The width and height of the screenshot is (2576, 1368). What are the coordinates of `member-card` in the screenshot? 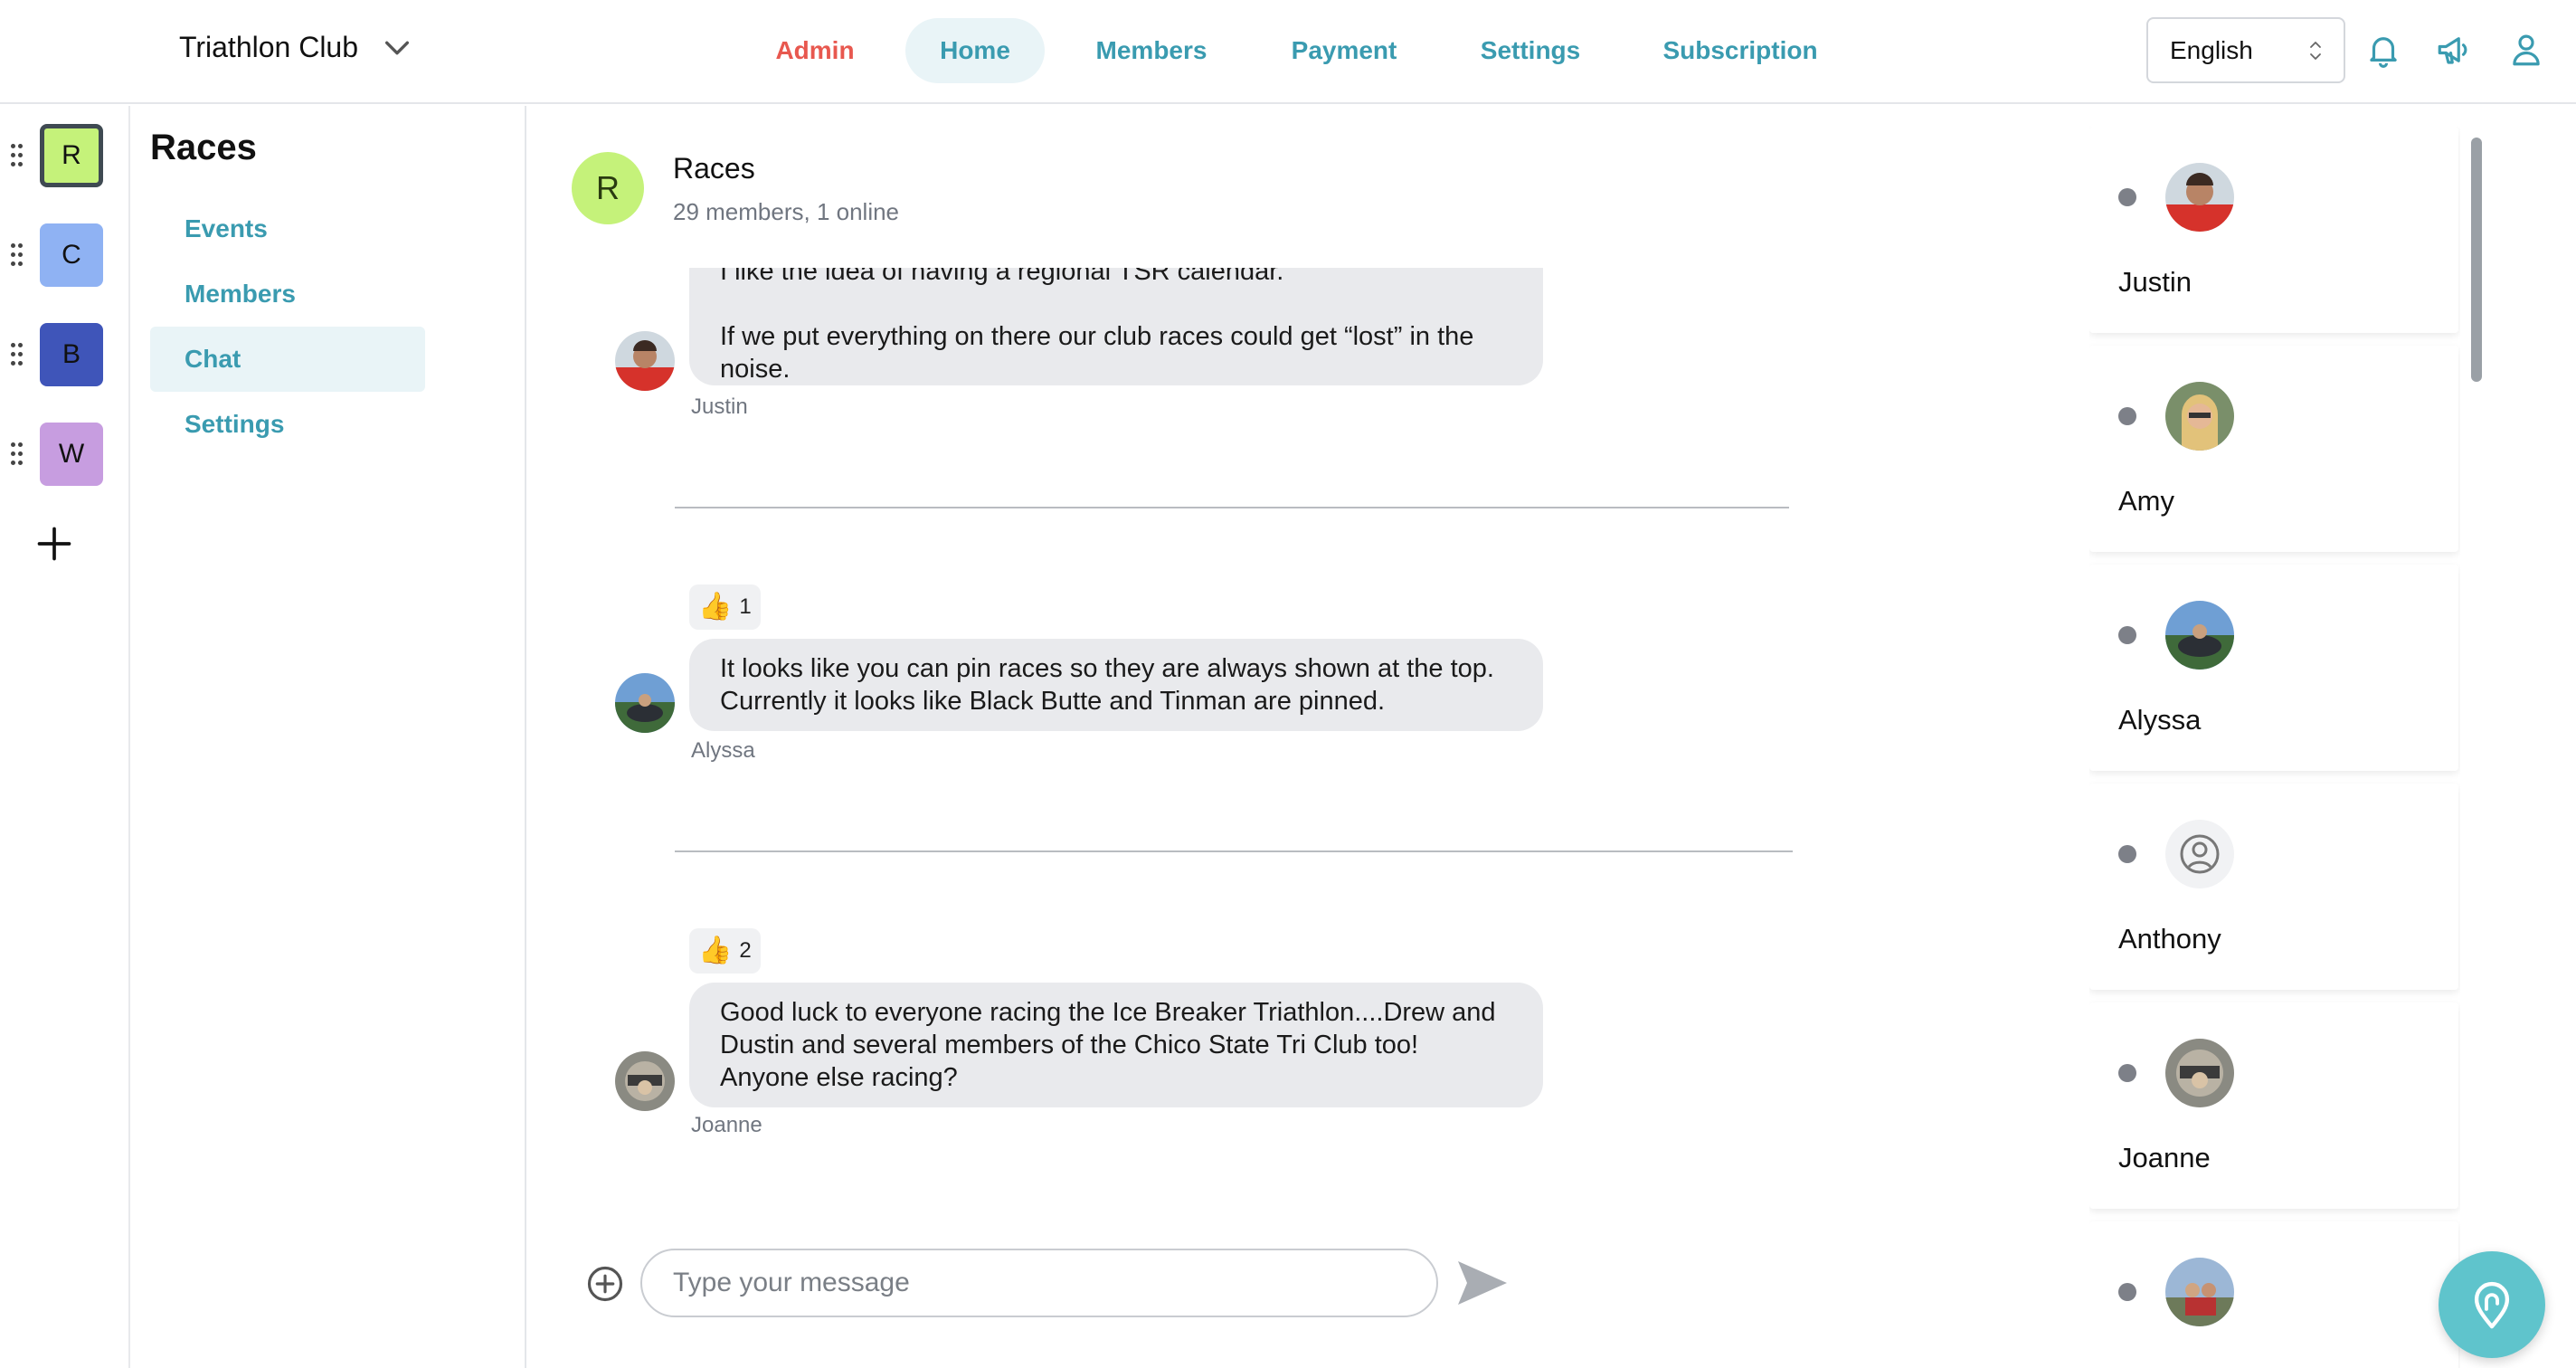 It's located at (2274, 1294).